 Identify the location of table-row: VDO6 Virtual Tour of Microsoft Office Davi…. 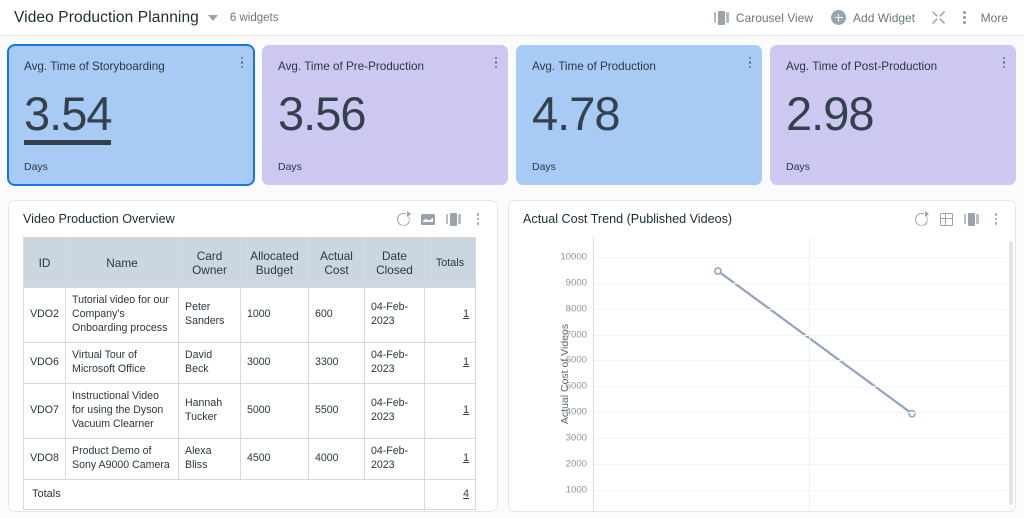
(249, 362).